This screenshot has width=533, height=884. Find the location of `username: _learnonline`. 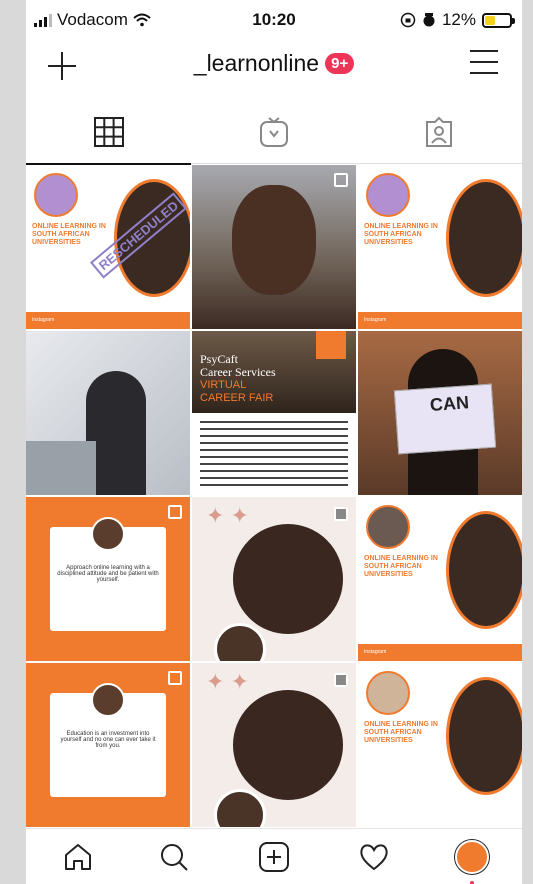

username: _learnonline is located at coordinates (256, 63).